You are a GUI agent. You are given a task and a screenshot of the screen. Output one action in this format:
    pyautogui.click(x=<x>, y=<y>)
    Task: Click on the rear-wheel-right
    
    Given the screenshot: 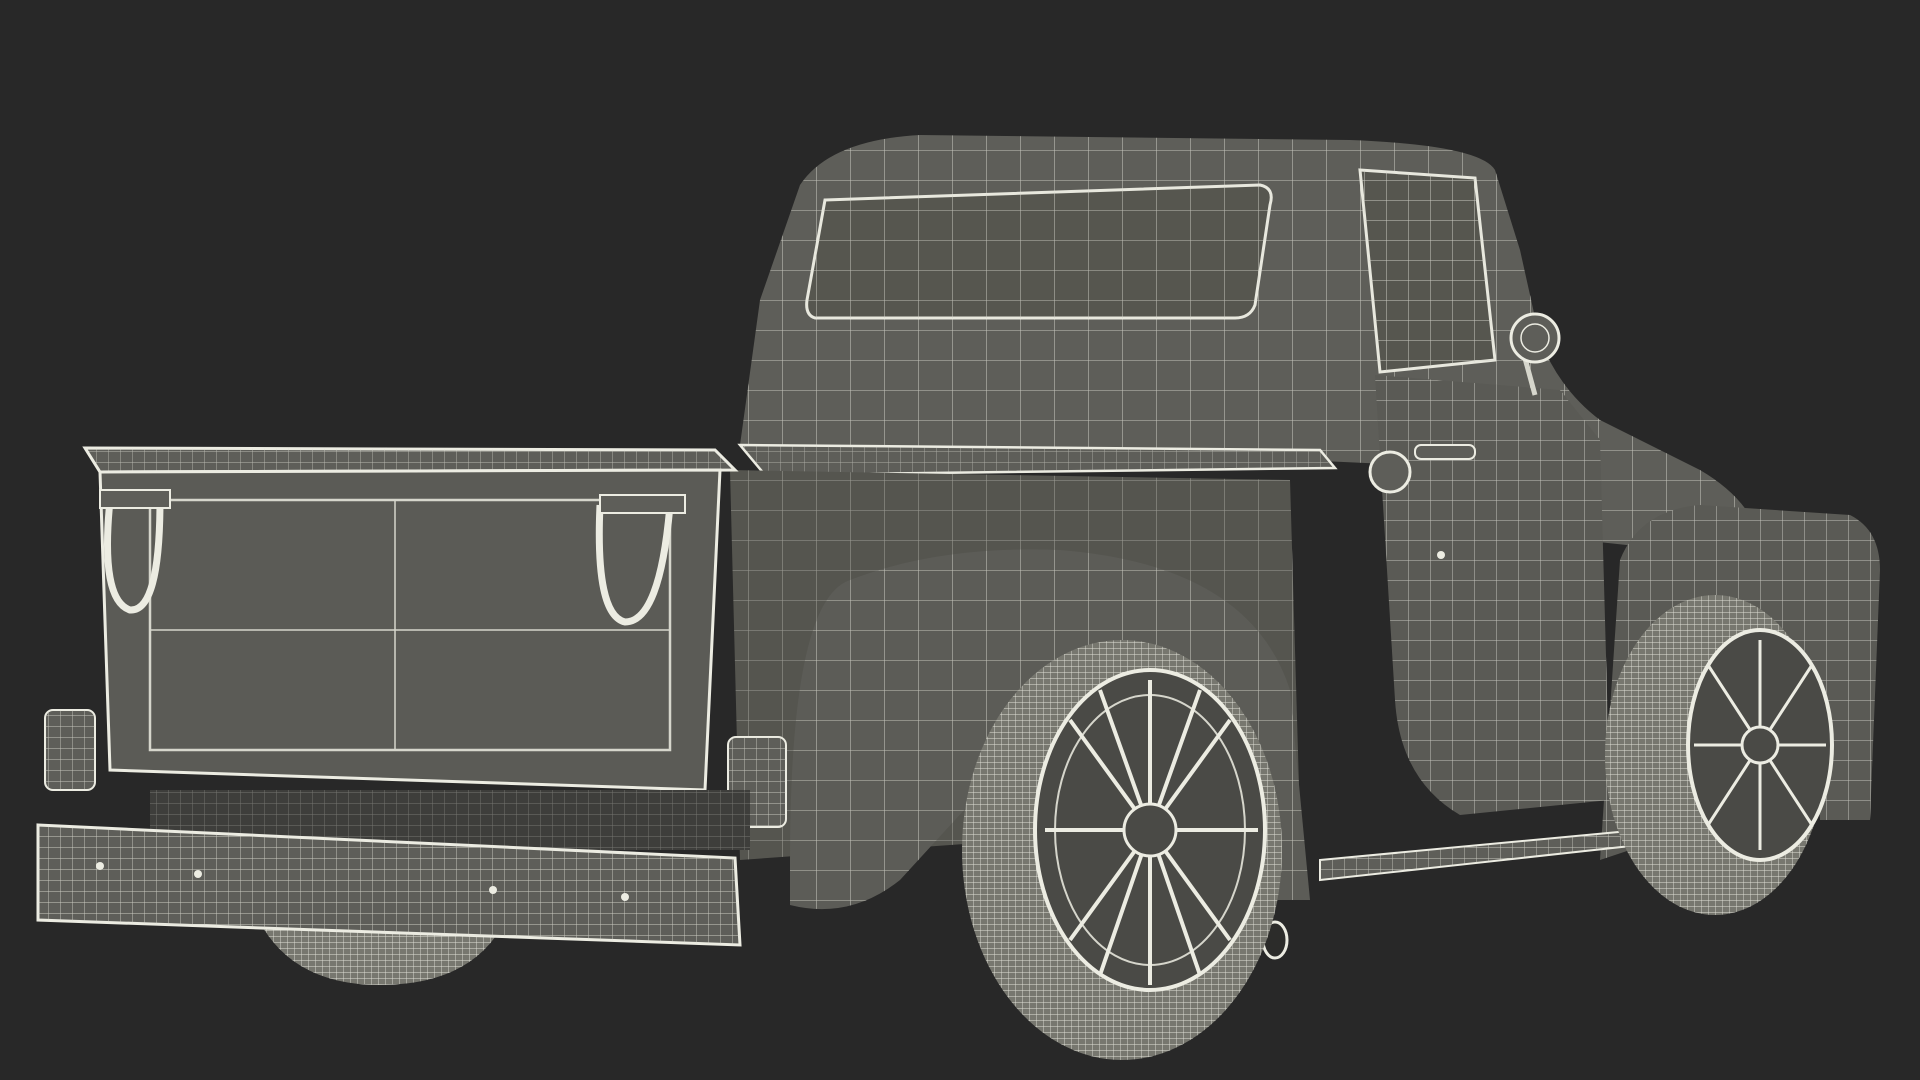 What is the action you would take?
    pyautogui.click(x=1122, y=850)
    